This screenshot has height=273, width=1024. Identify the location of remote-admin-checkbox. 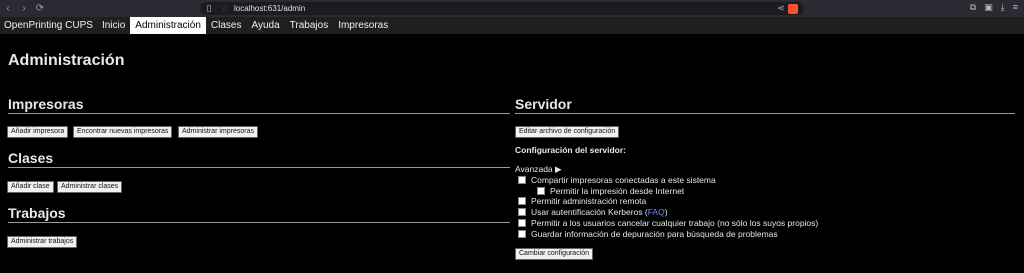
(522, 201).